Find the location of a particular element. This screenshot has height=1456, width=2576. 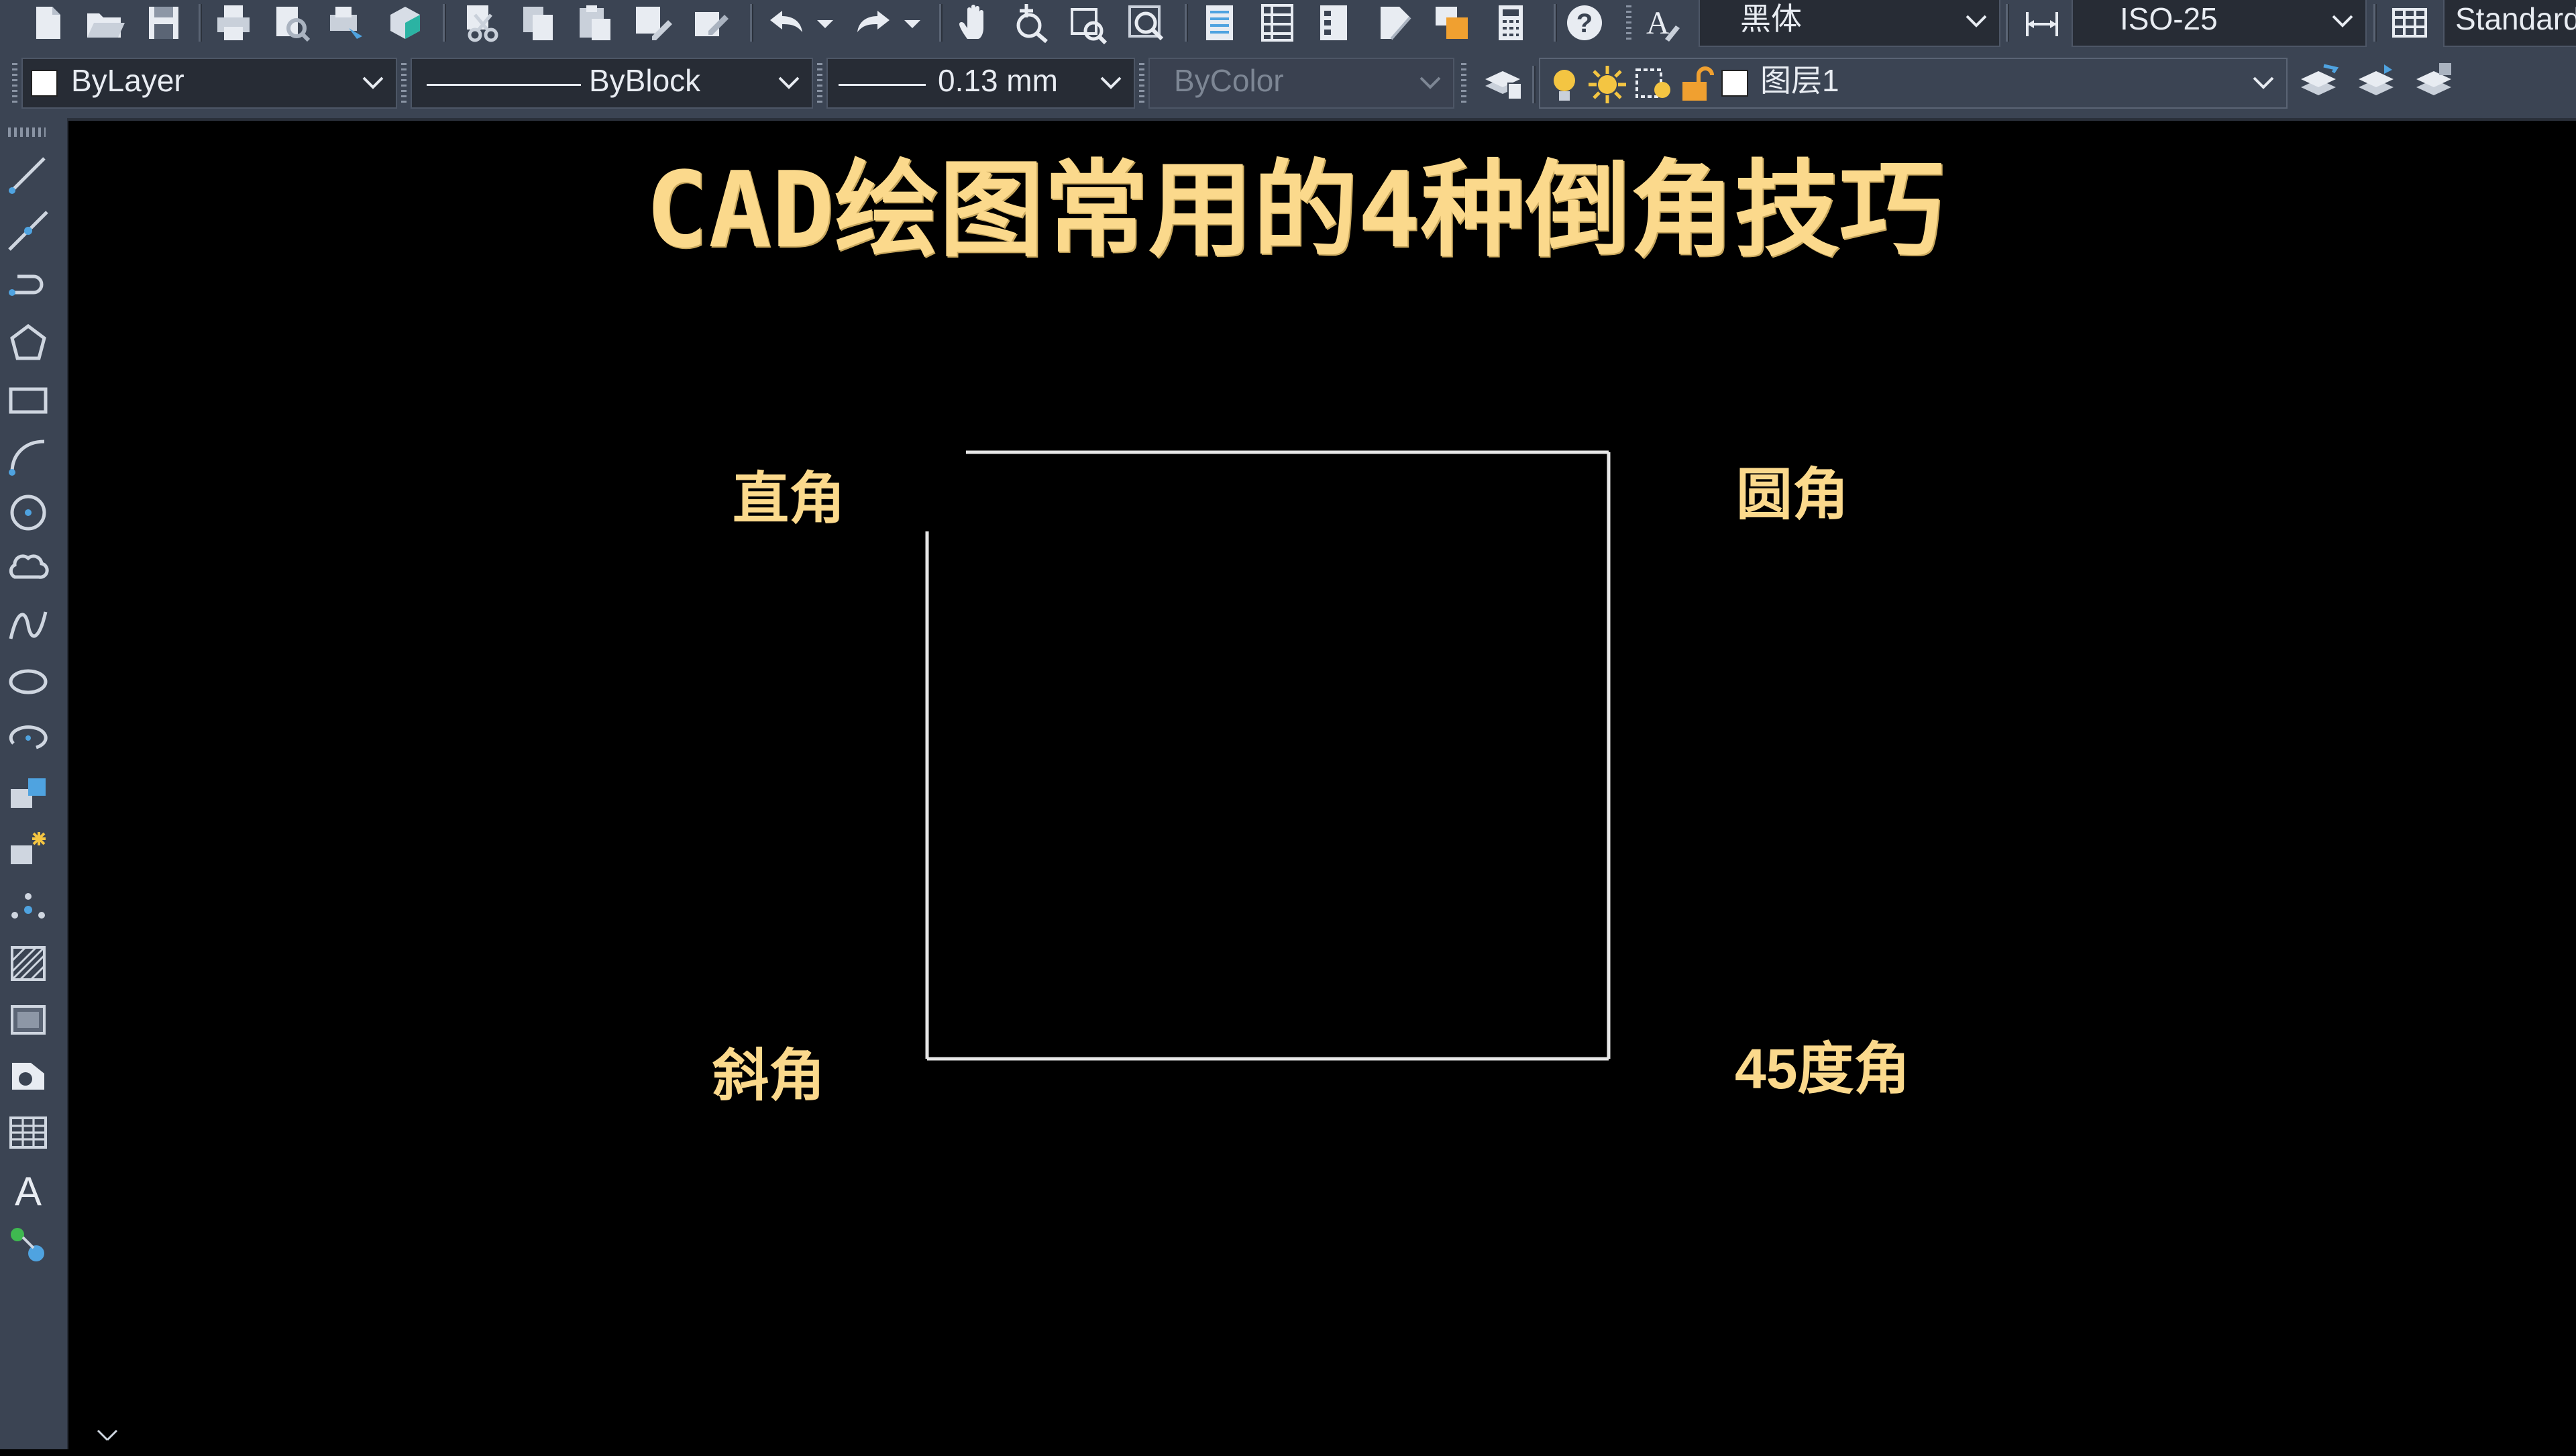

lineweight-preview is located at coordinates (882, 85).